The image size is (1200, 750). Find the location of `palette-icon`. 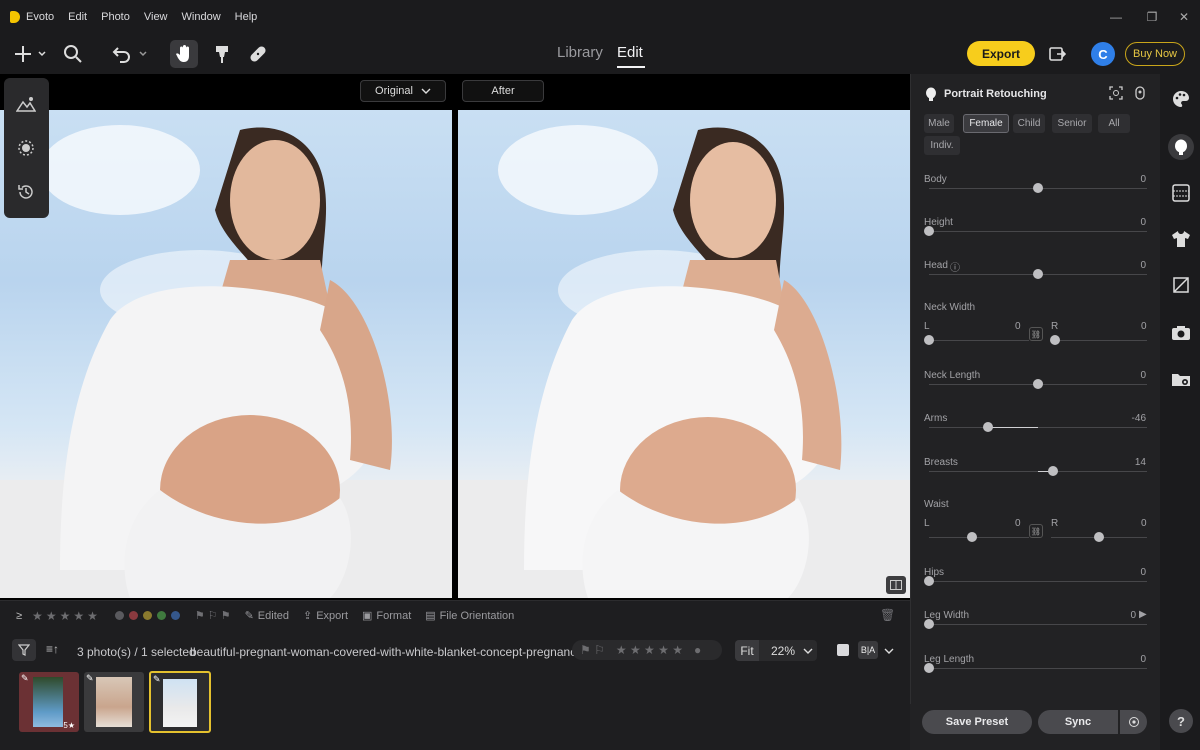

palette-icon is located at coordinates (1181, 99).